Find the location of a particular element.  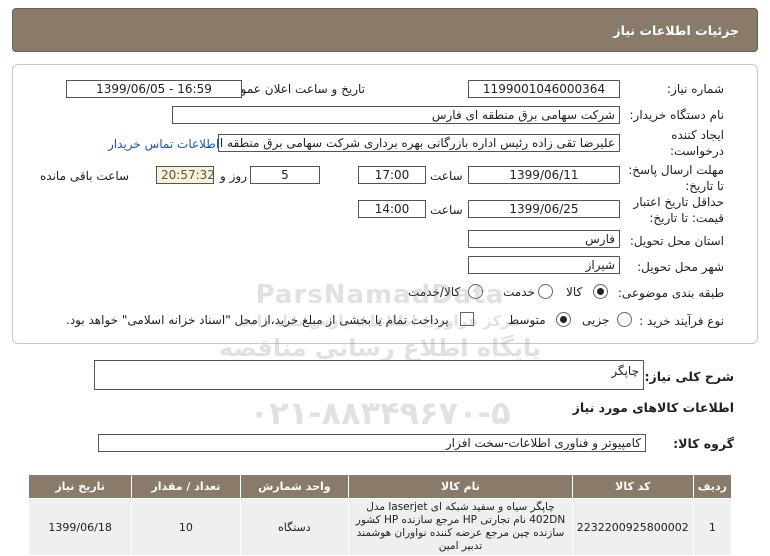

category-goods-service-label: کالا/خدمت is located at coordinates (434, 292).